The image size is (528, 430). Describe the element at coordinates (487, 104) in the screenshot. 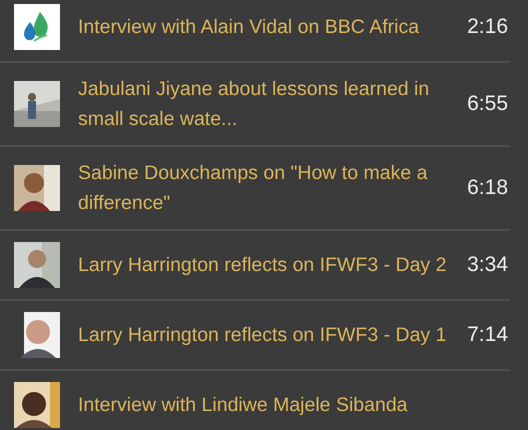

I see `video-duration: 6:55` at that location.